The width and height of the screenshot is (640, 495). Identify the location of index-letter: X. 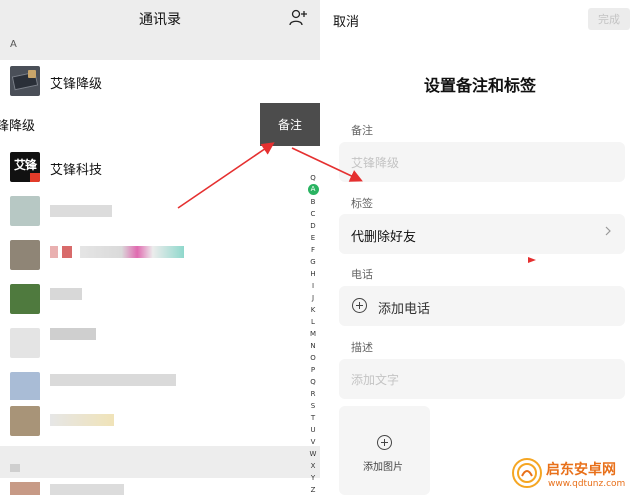
(313, 466).